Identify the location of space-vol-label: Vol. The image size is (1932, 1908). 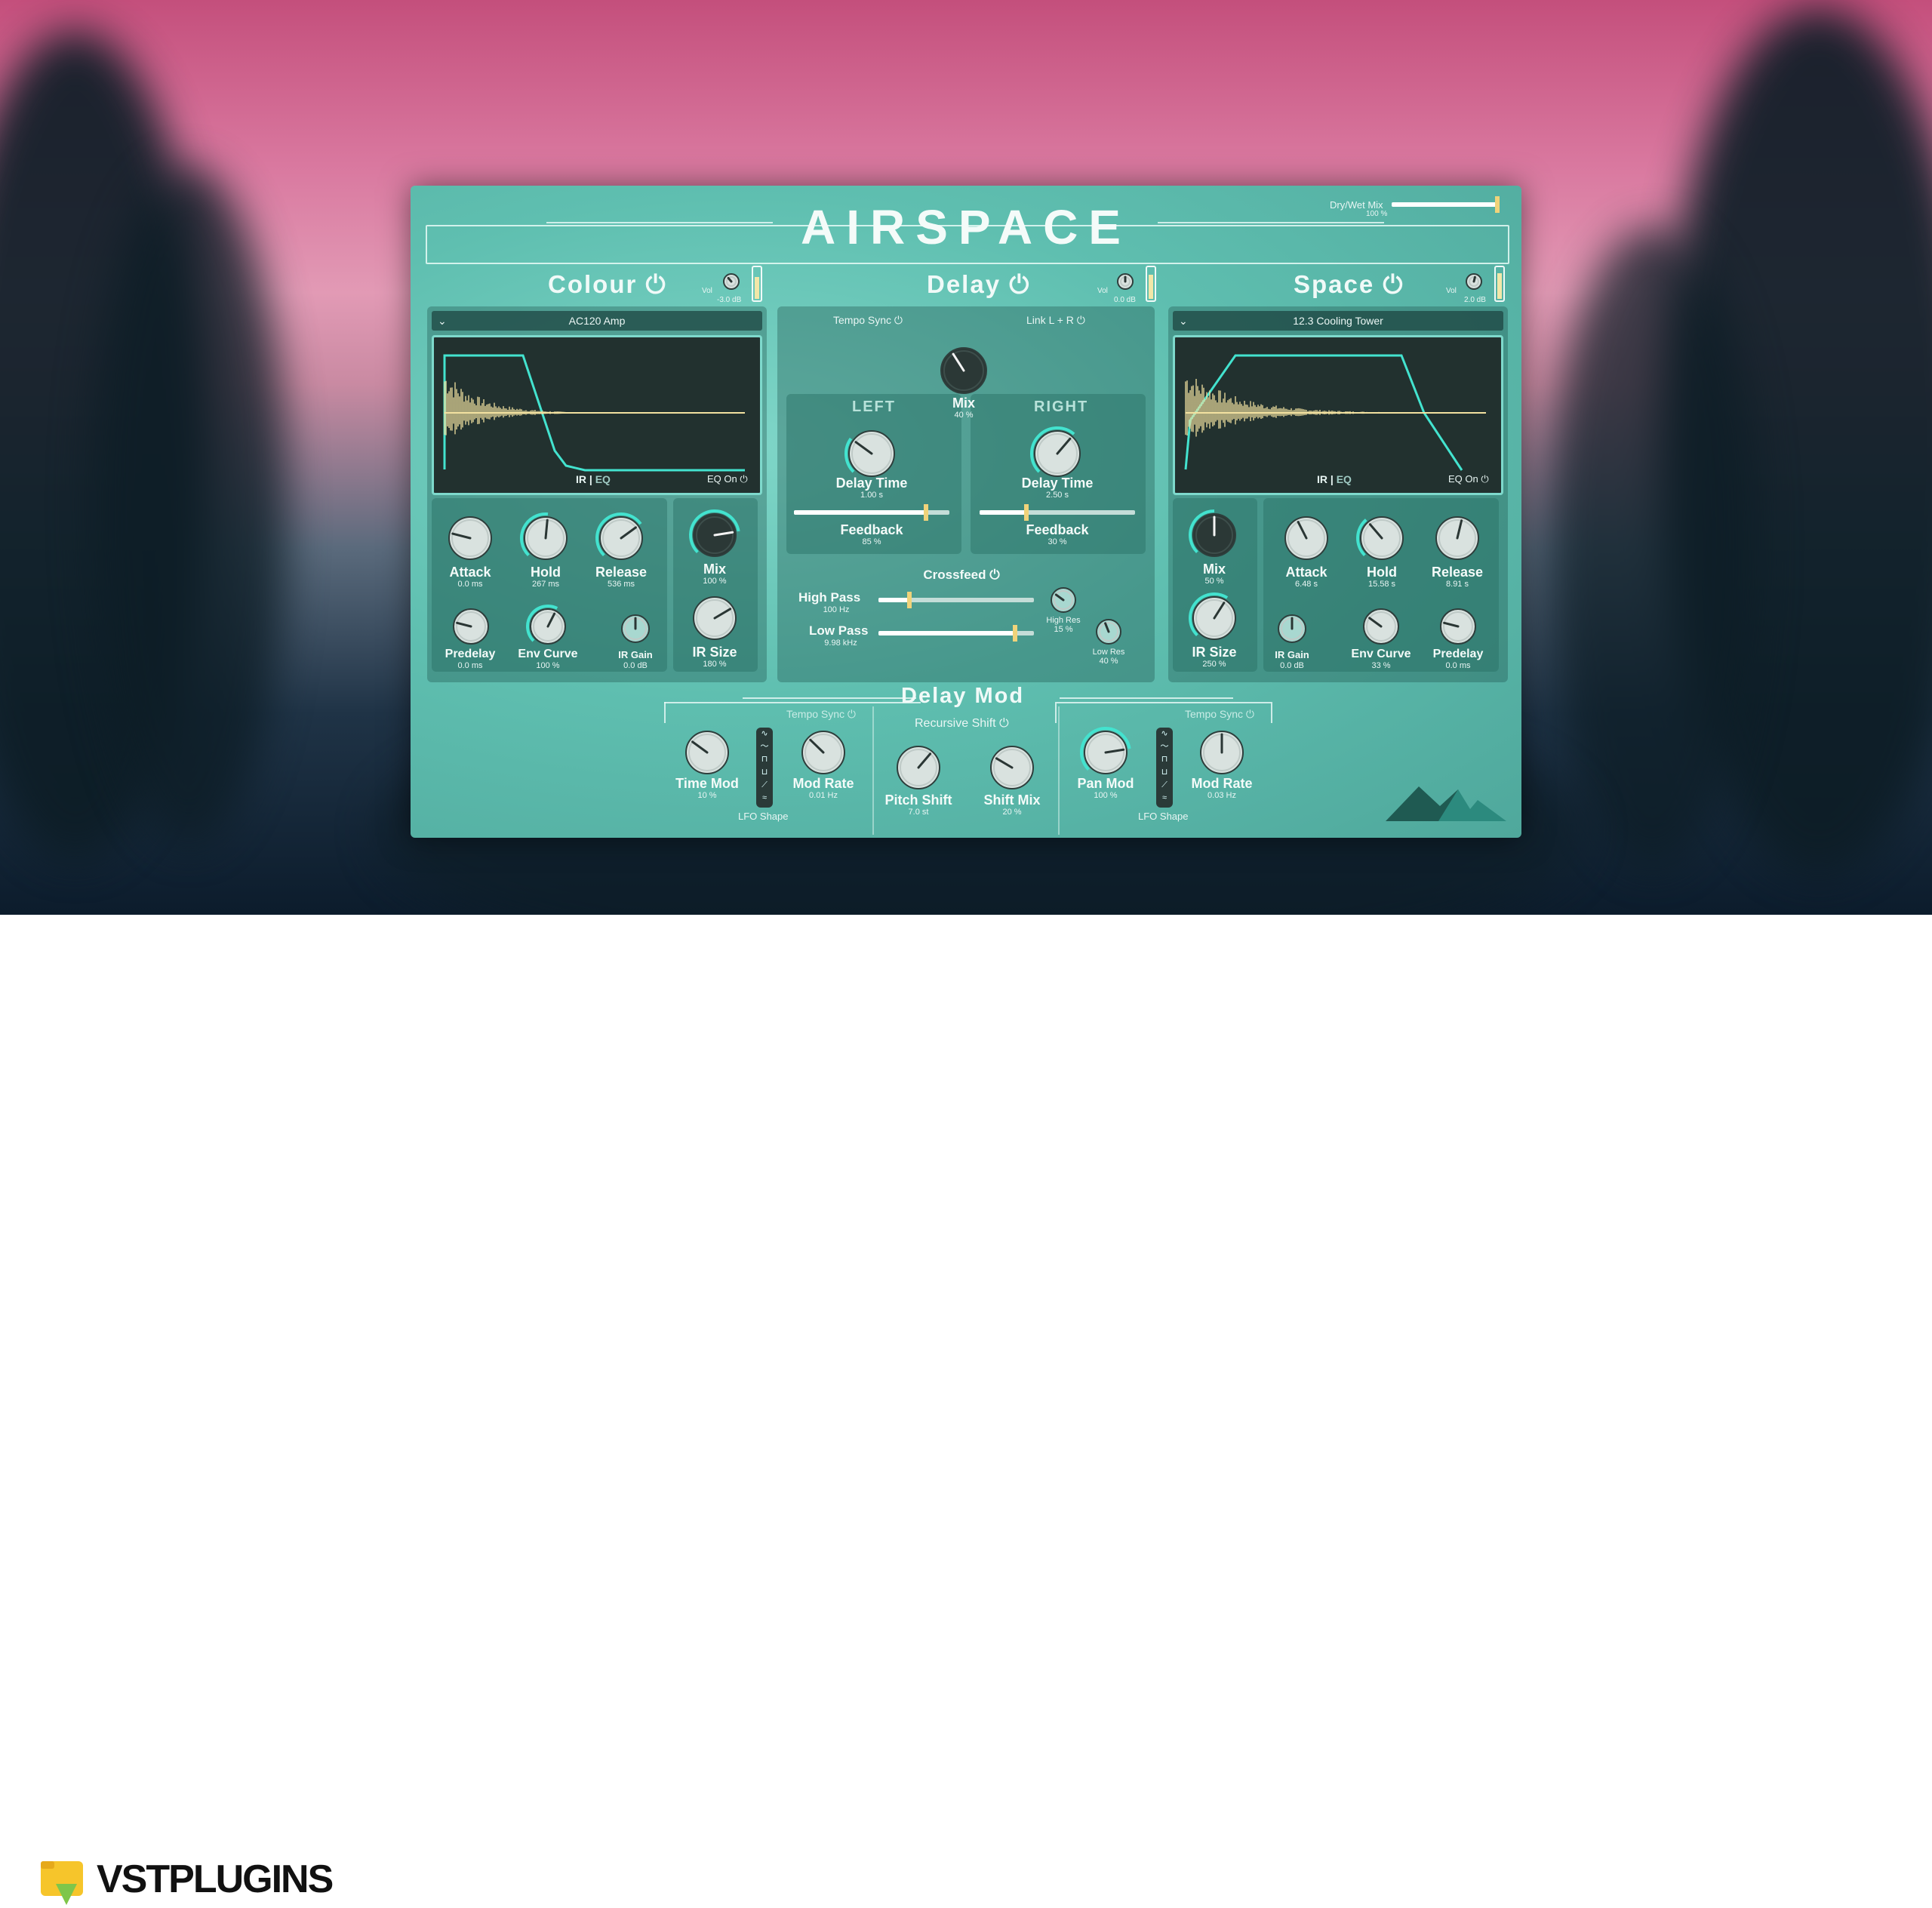
(1451, 291).